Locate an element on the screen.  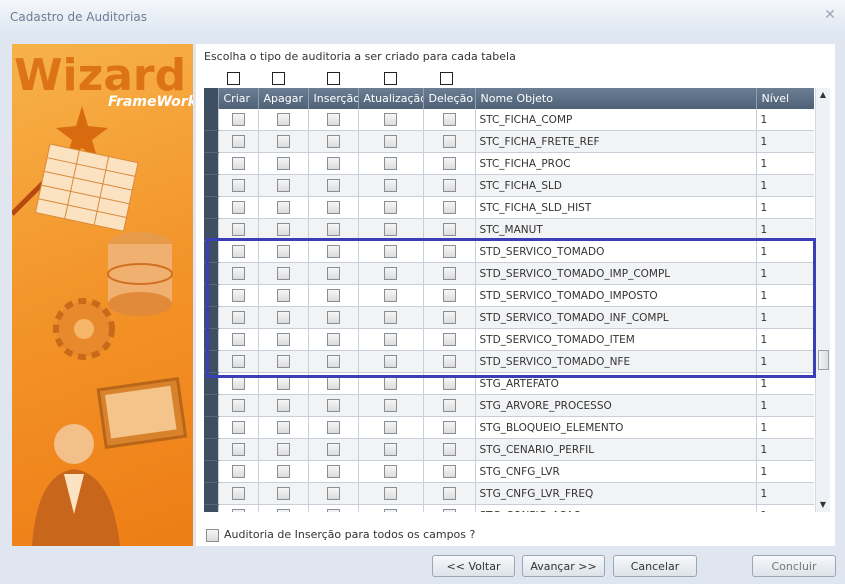
table-row: STG_ARVORE_PROCESSO 1 is located at coordinates (509, 405).